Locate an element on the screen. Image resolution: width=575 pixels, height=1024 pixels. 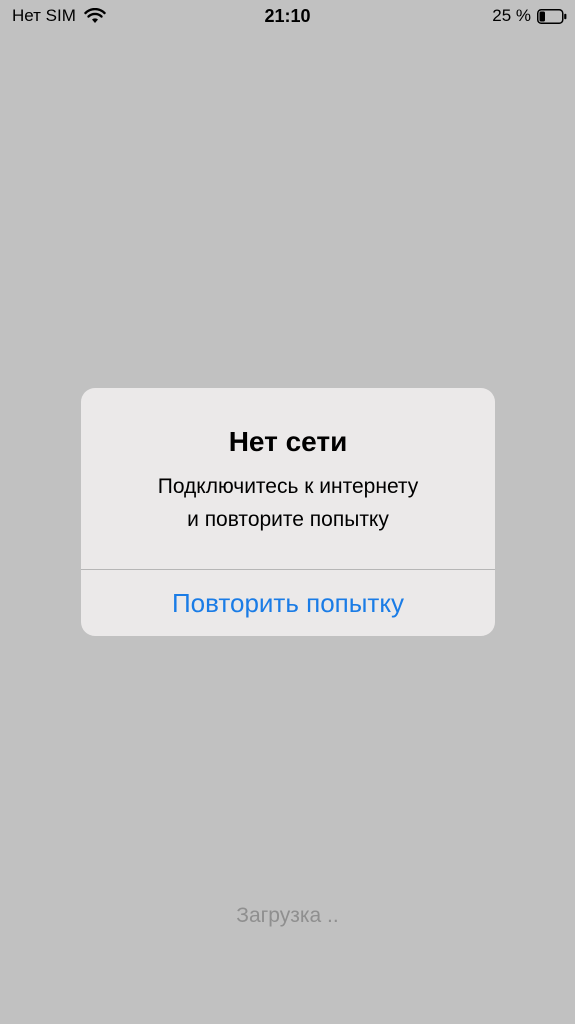
alert-message-line-2: и повторите попытку is located at coordinates (288, 519).